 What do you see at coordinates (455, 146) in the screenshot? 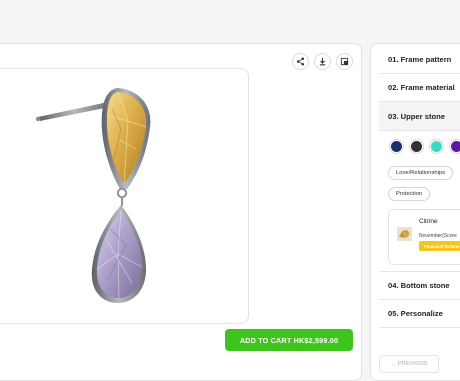
I see `swatch-purple` at bounding box center [455, 146].